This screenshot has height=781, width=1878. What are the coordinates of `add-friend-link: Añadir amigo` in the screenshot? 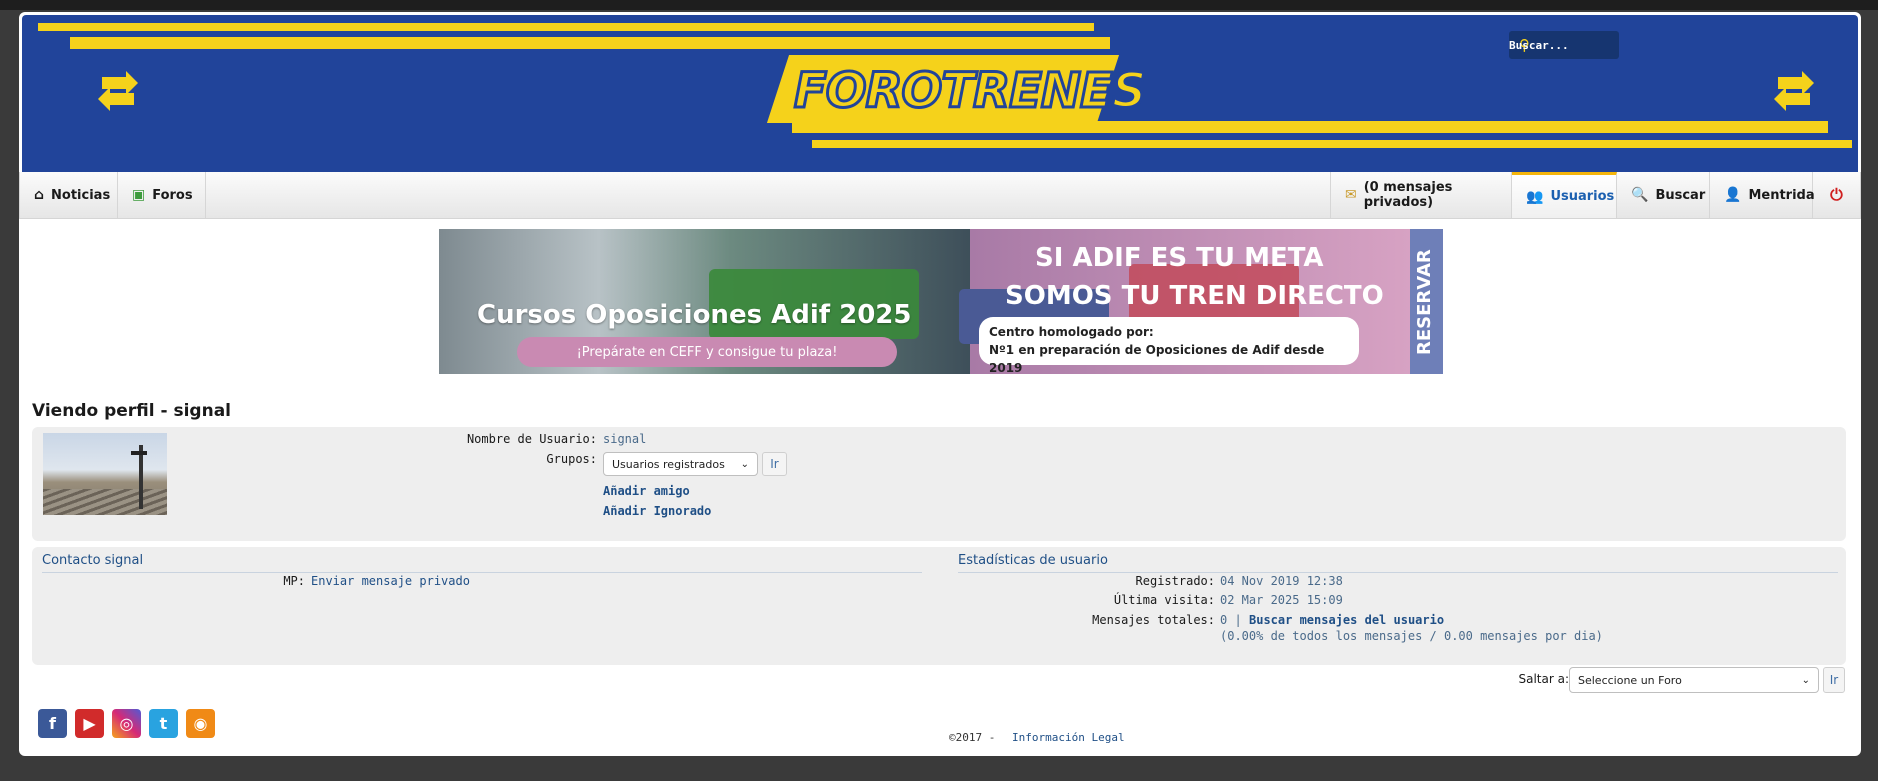 It's located at (646, 491).